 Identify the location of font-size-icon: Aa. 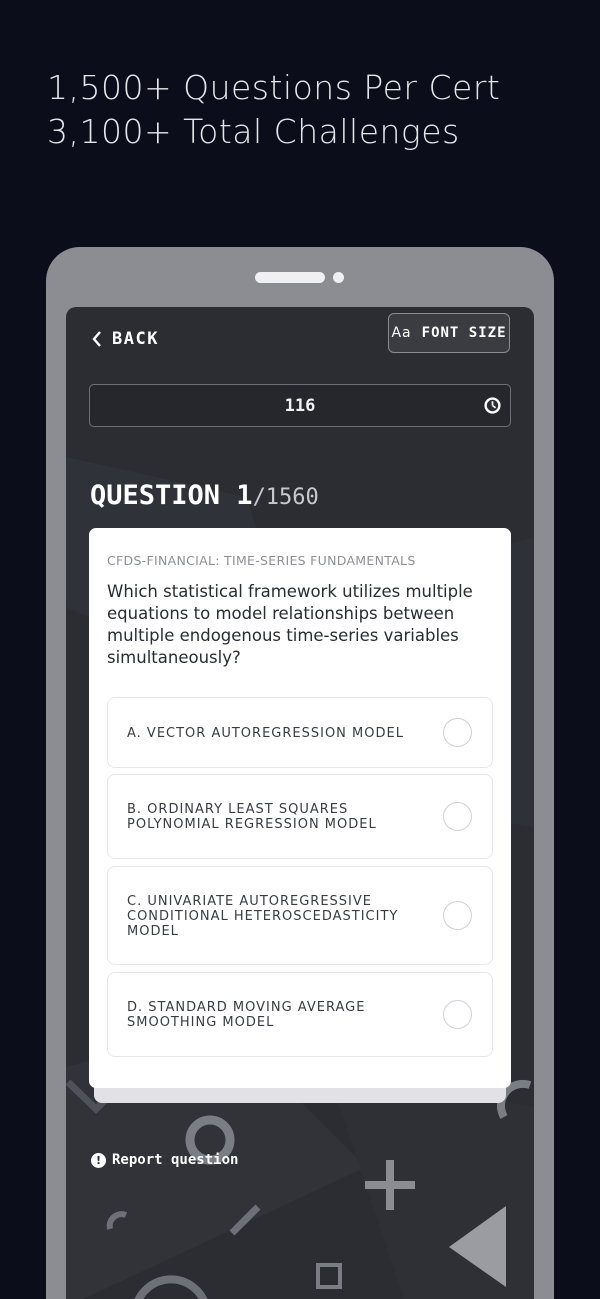
(401, 333).